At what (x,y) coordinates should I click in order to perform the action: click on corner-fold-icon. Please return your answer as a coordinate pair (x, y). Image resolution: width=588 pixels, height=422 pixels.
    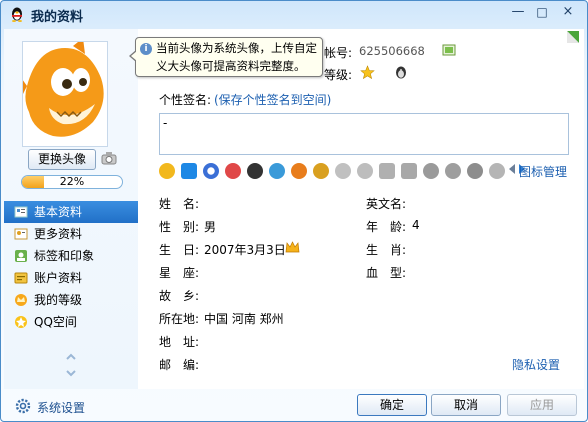
    Looking at the image, I should click on (573, 37).